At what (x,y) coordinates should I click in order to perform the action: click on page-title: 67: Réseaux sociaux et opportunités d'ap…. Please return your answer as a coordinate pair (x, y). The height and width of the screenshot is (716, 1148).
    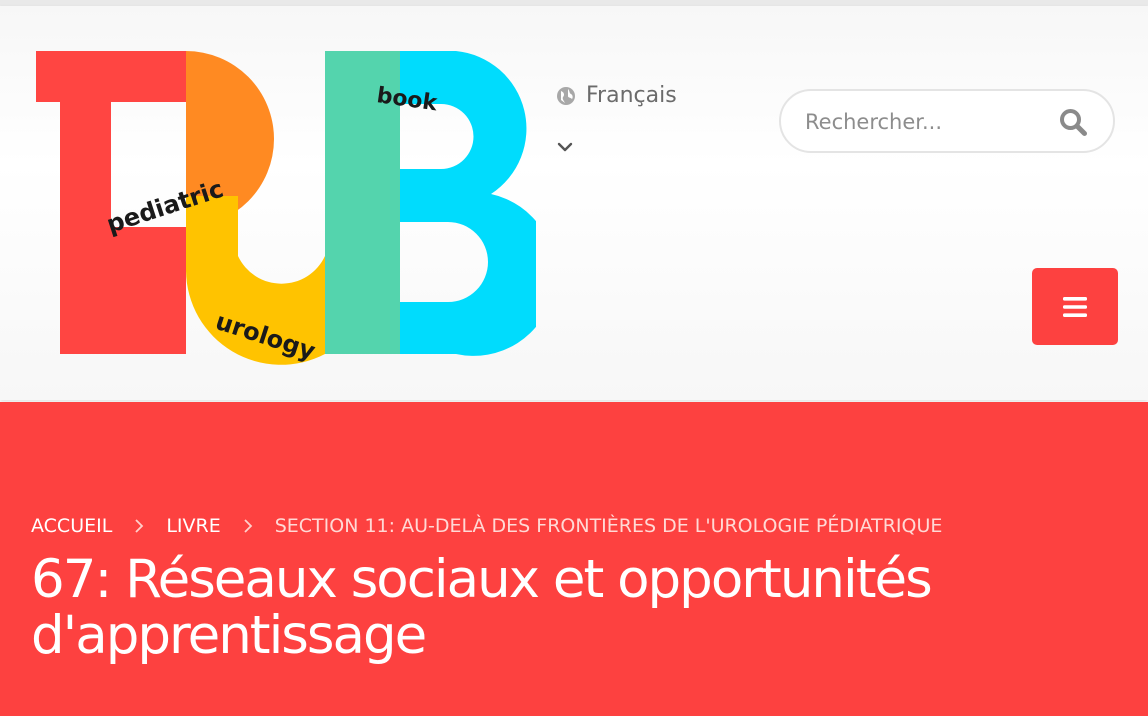
    Looking at the image, I should click on (482, 607).